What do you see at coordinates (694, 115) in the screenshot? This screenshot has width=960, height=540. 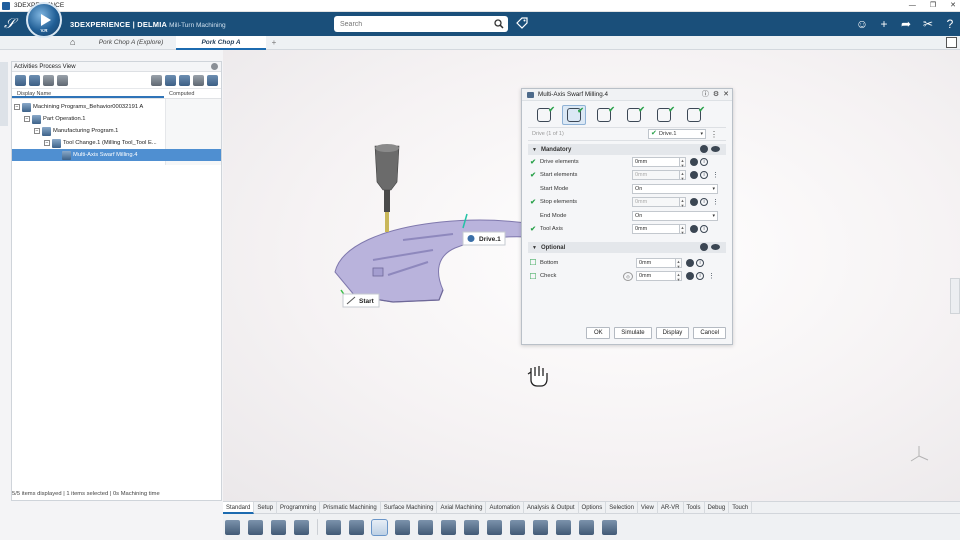 I see `tab-speeds: ✔` at bounding box center [694, 115].